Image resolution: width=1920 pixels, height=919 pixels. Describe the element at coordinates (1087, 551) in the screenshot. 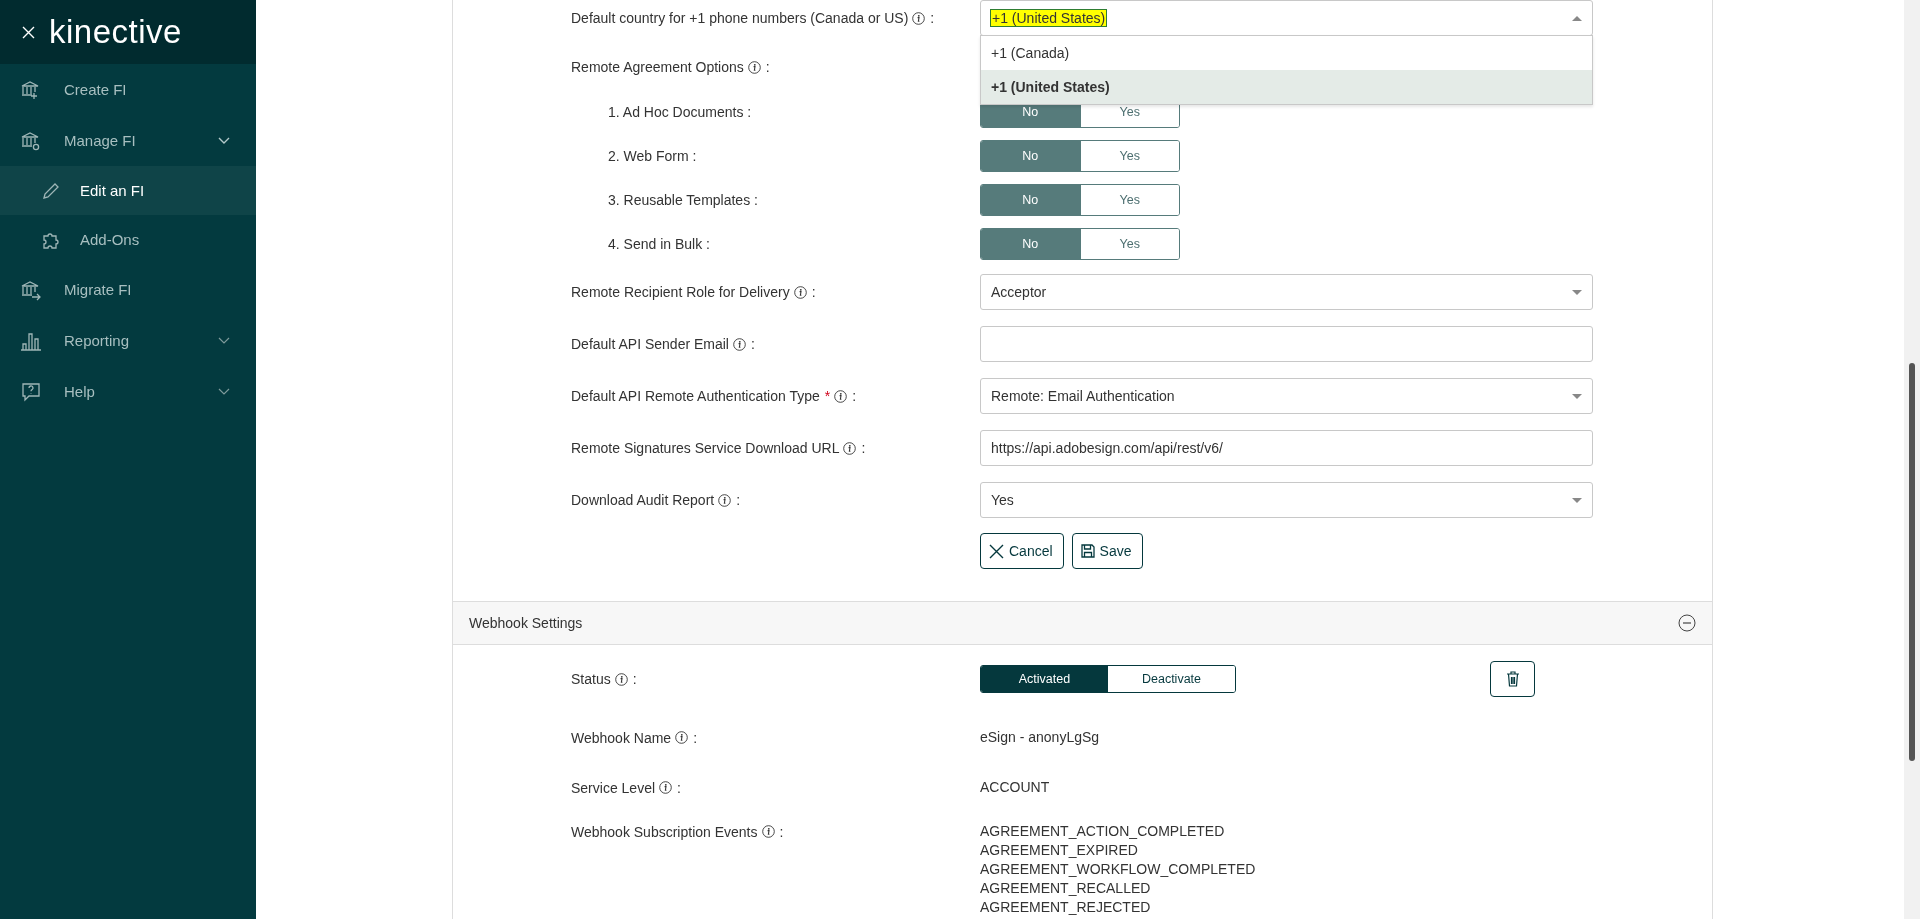

I see `save-icon` at that location.